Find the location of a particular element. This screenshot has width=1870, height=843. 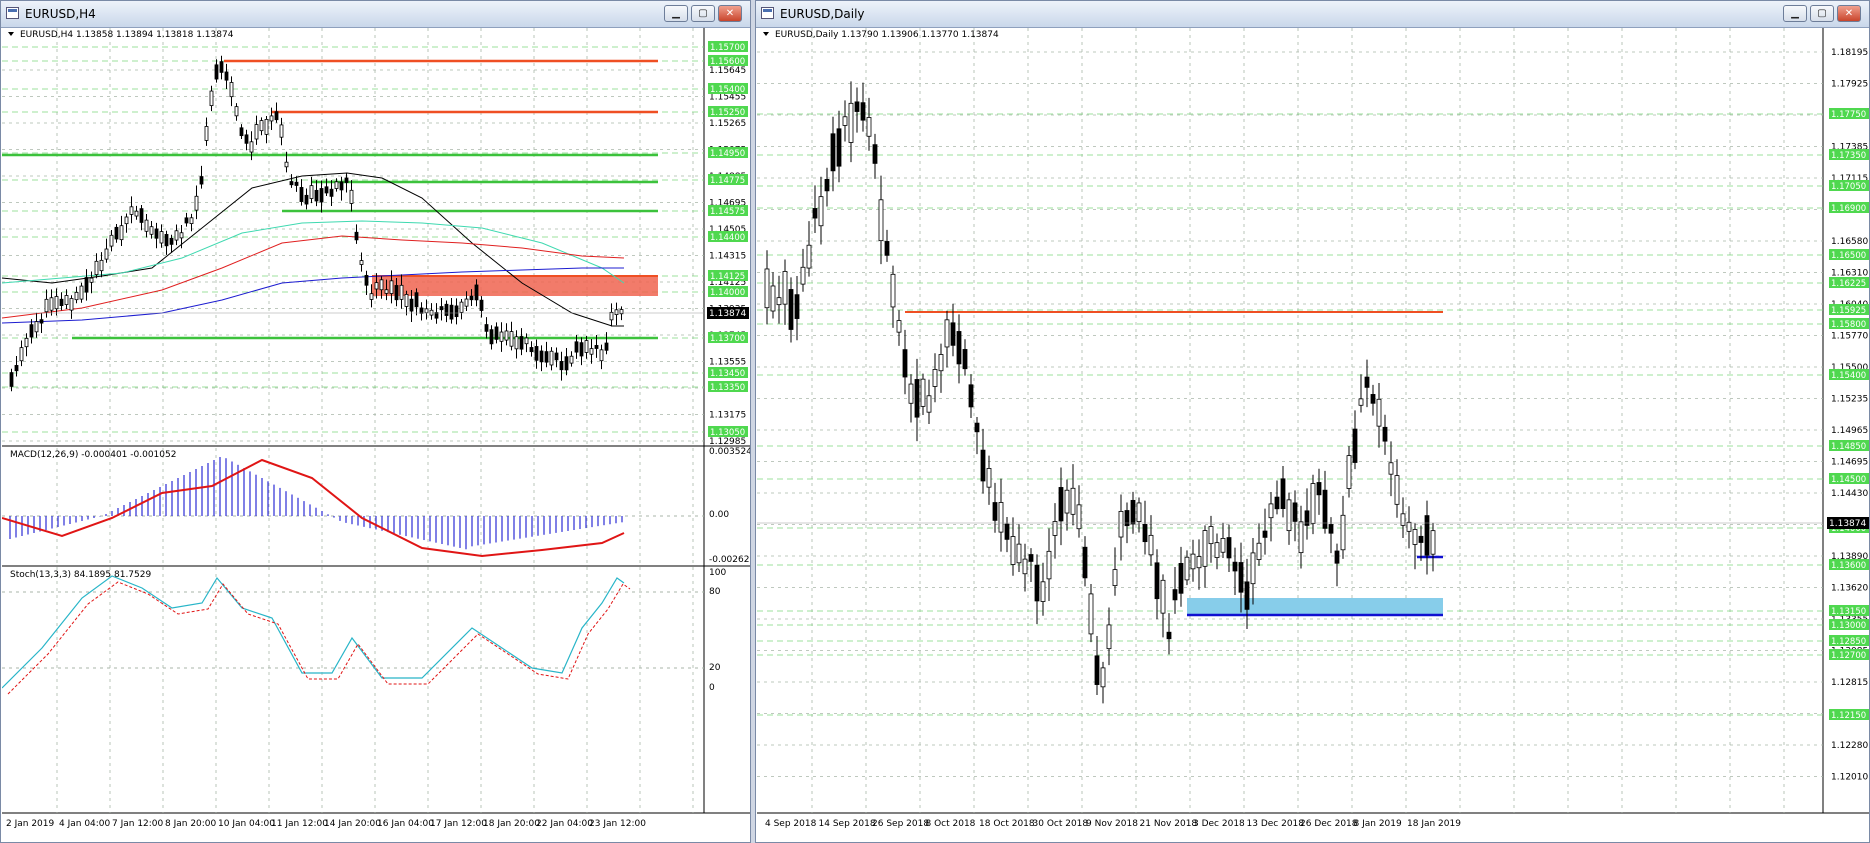

price-axis-label: 1.15770 is located at coordinates (1849, 337).